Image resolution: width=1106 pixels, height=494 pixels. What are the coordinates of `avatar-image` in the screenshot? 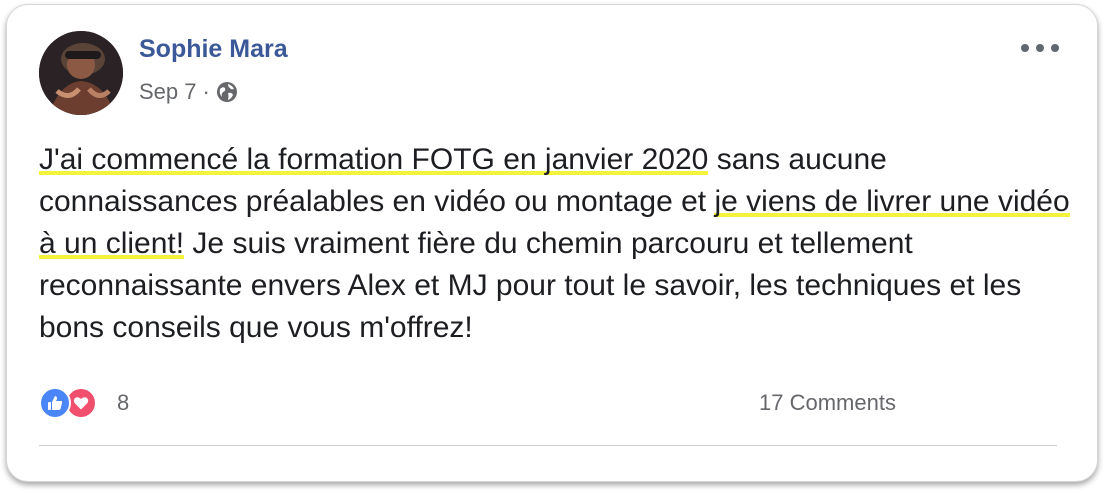 It's located at (81, 73).